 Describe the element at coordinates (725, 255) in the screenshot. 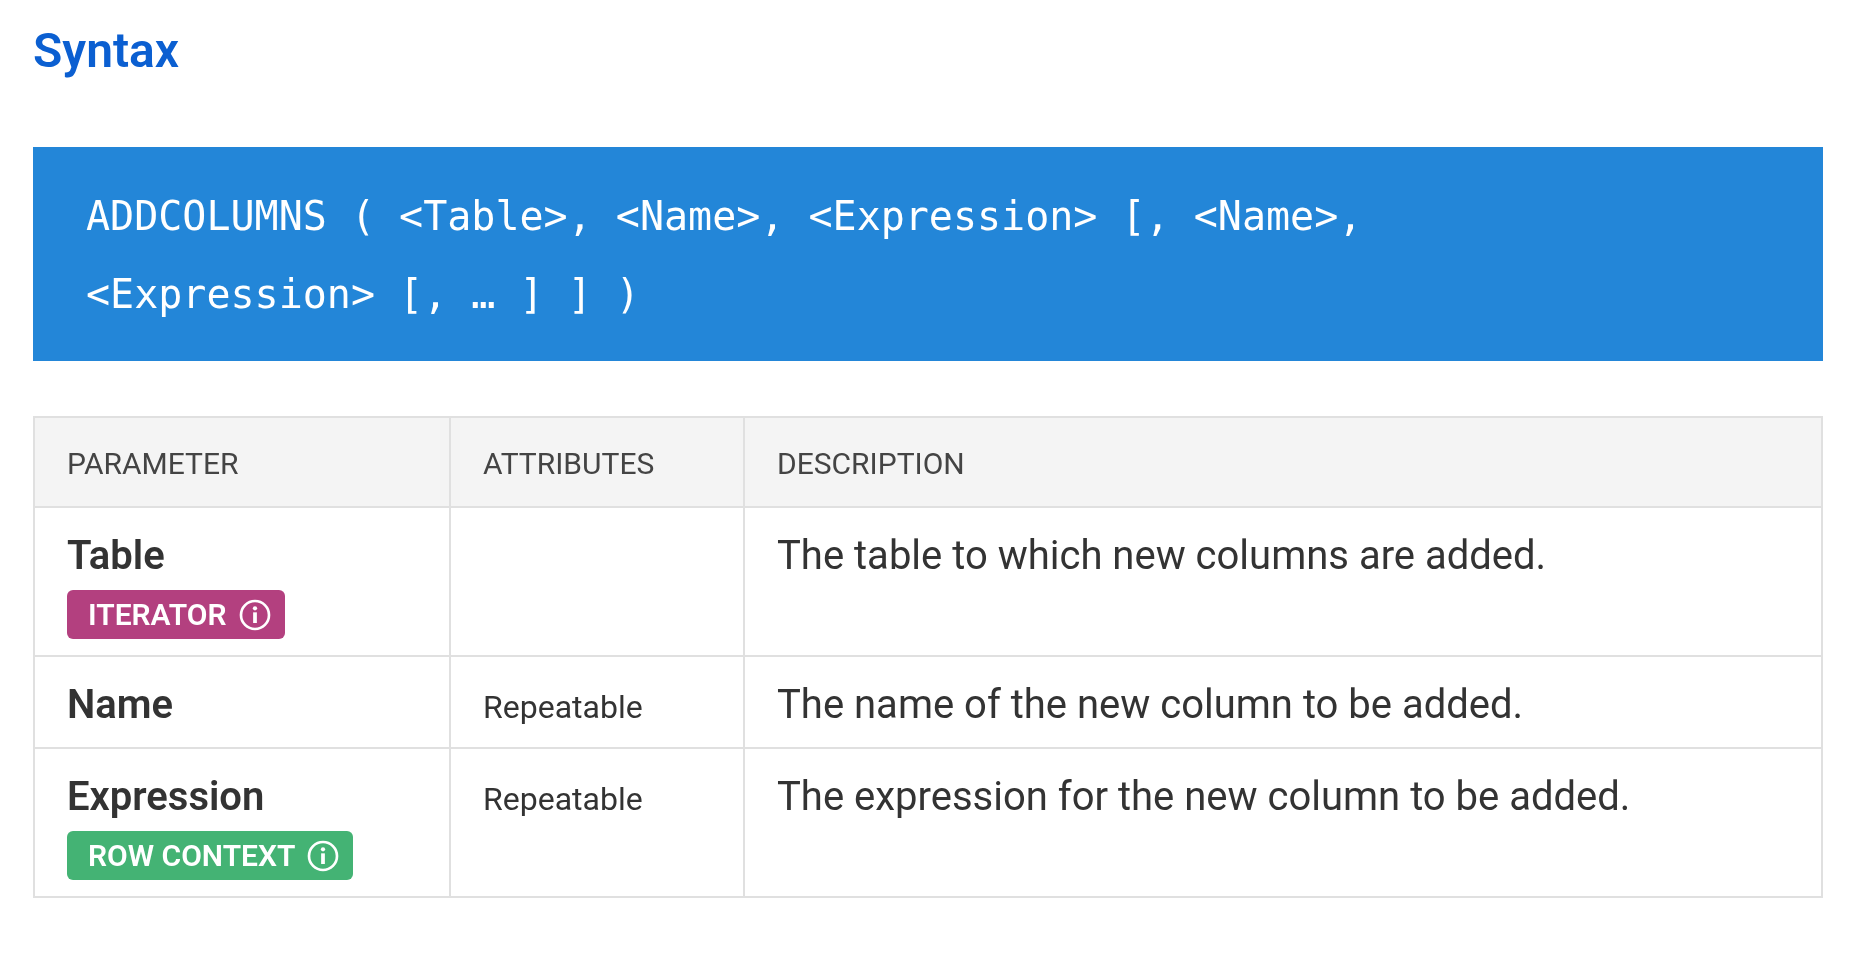

I see `syntax-code: ADDCOLUMNS ( <Table>, <Name>, <Expression> [, <Name>, <Expression> [, … ] ] )` at that location.